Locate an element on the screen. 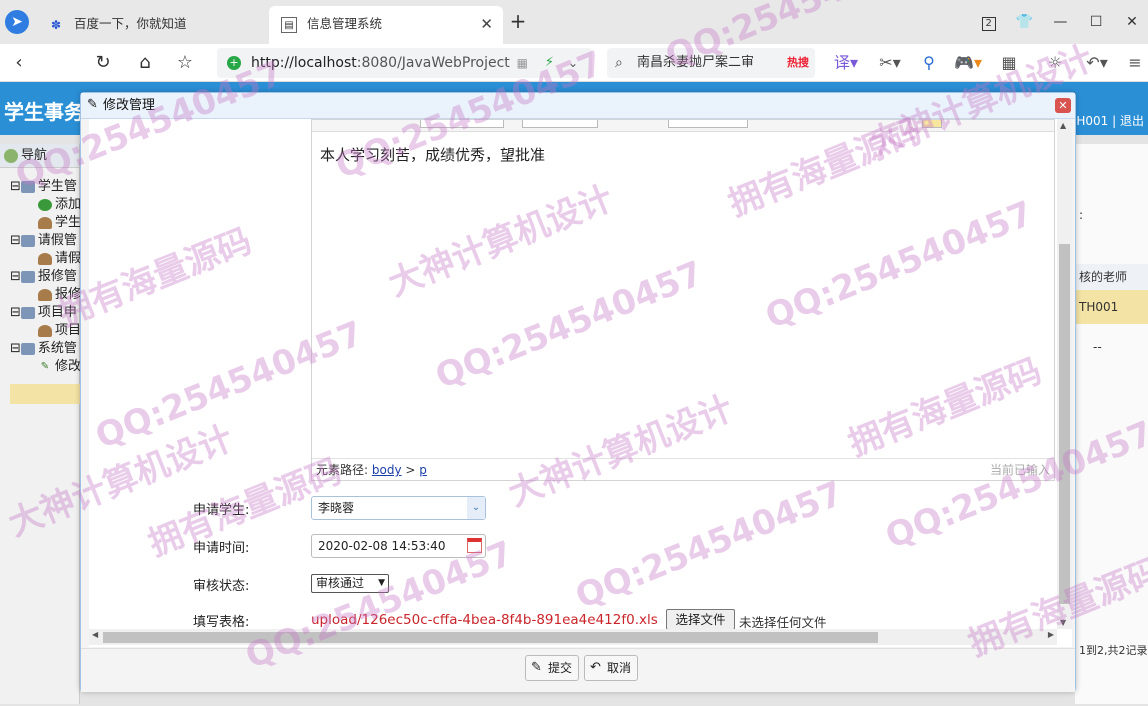 This screenshot has height=706, width=1148. user-info: H001 | 退出 is located at coordinates (1110, 120).